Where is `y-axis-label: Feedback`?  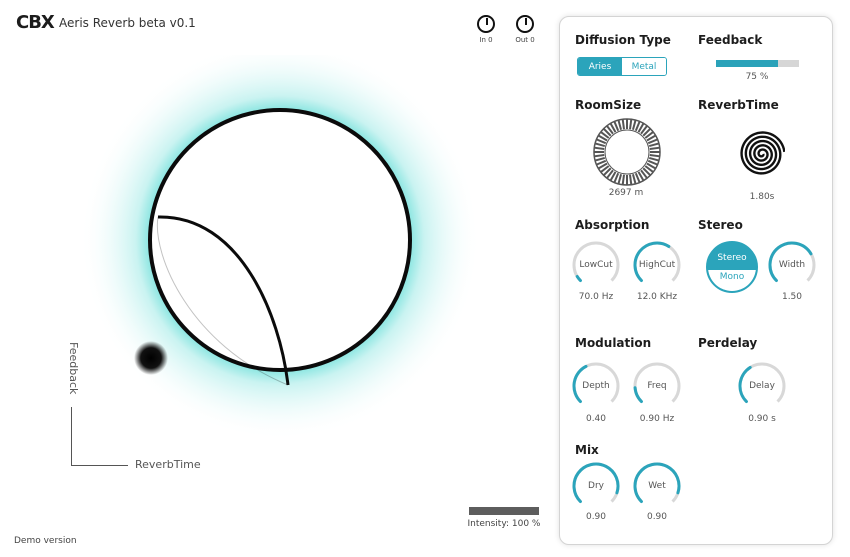
y-axis-label: Feedback is located at coordinates (73, 368).